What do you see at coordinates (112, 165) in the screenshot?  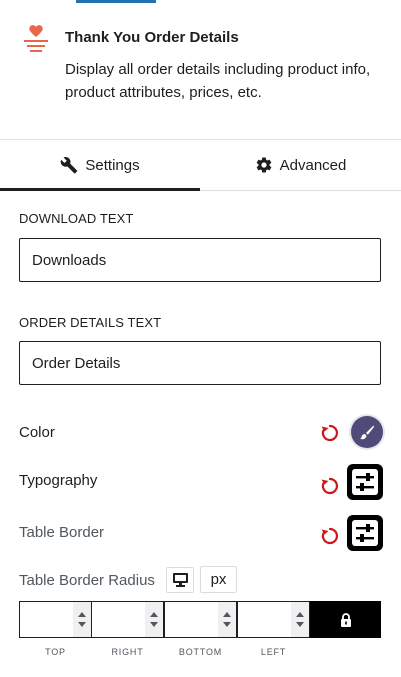 I see `tab-settings-label: Settings` at bounding box center [112, 165].